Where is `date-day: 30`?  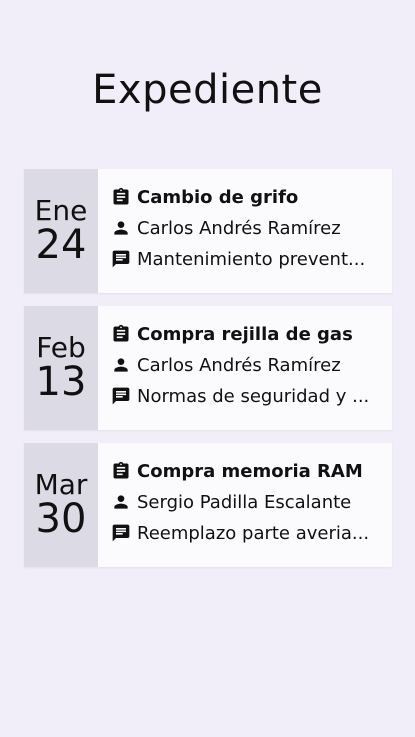
date-day: 30 is located at coordinates (61, 519).